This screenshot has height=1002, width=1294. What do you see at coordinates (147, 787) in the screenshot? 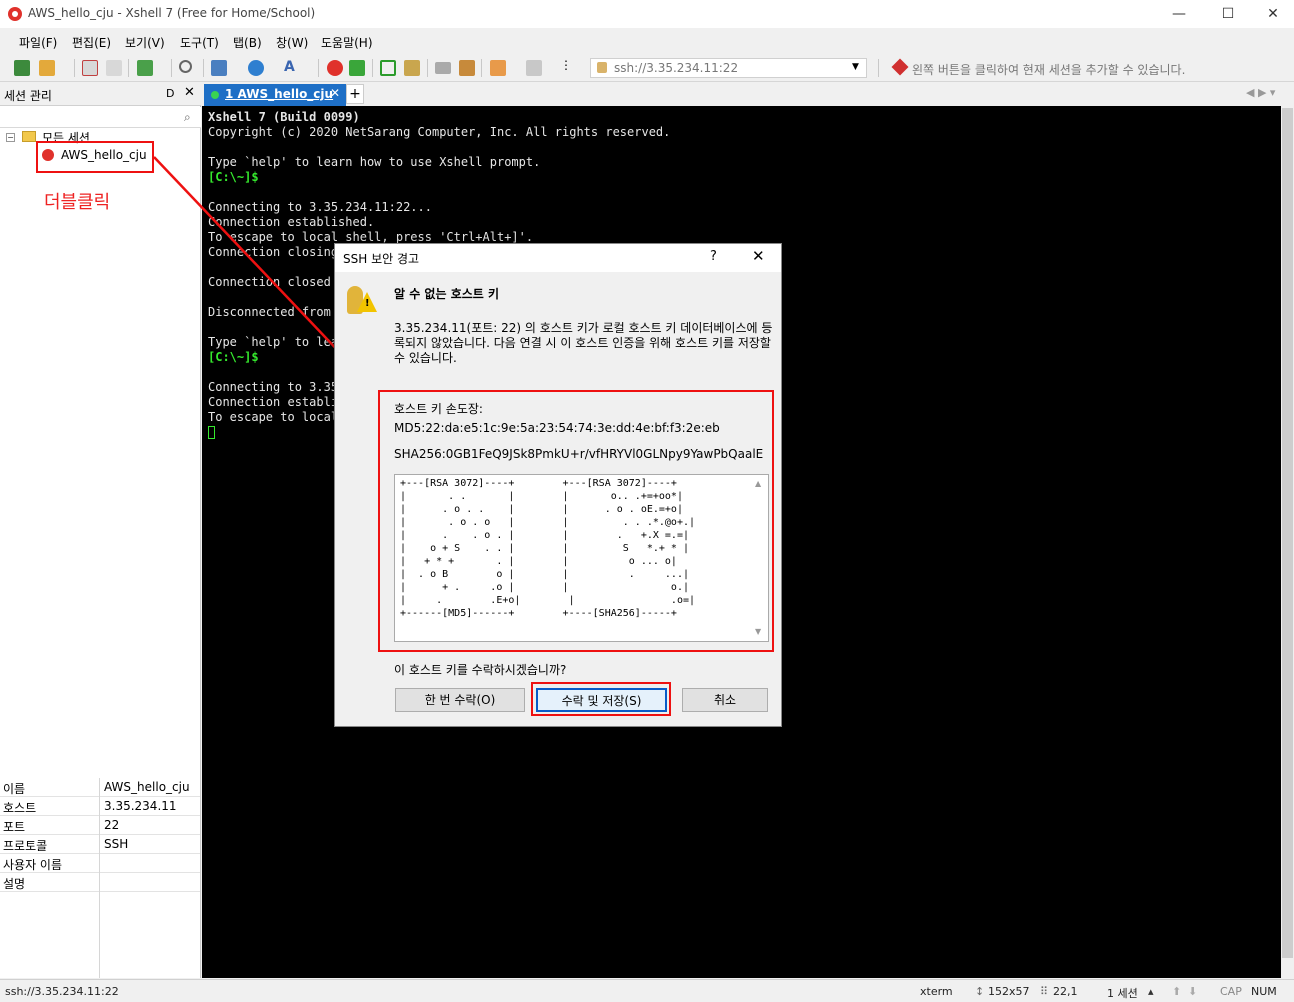
I see `property-value: AWS_hello_cju` at bounding box center [147, 787].